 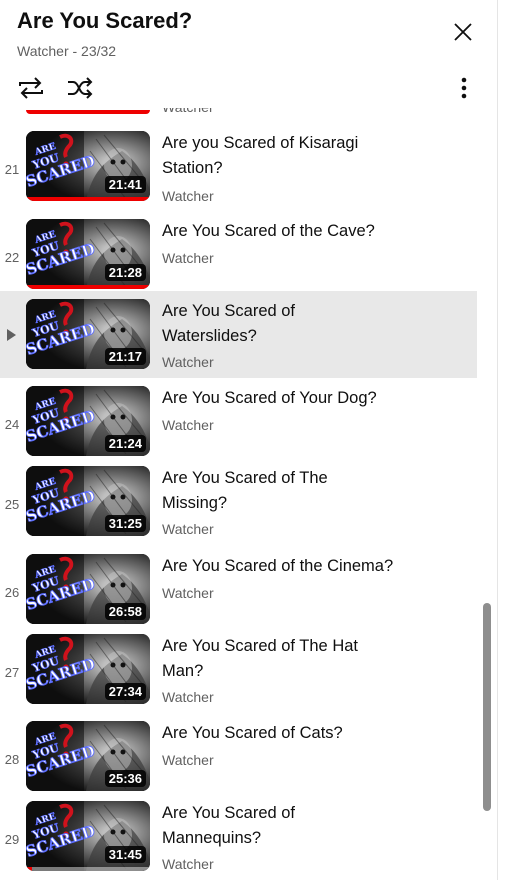 What do you see at coordinates (12, 504) in the screenshot?
I see `playlist-index: 25` at bounding box center [12, 504].